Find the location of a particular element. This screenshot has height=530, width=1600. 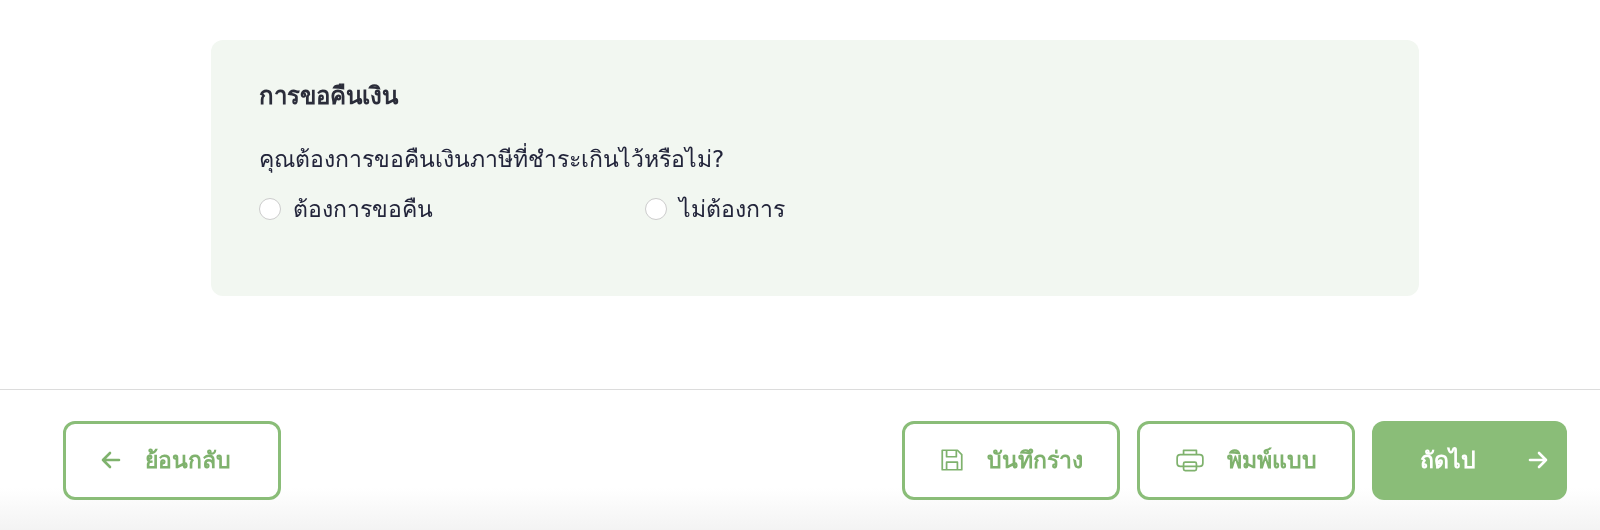

printer-icon is located at coordinates (1190, 460).